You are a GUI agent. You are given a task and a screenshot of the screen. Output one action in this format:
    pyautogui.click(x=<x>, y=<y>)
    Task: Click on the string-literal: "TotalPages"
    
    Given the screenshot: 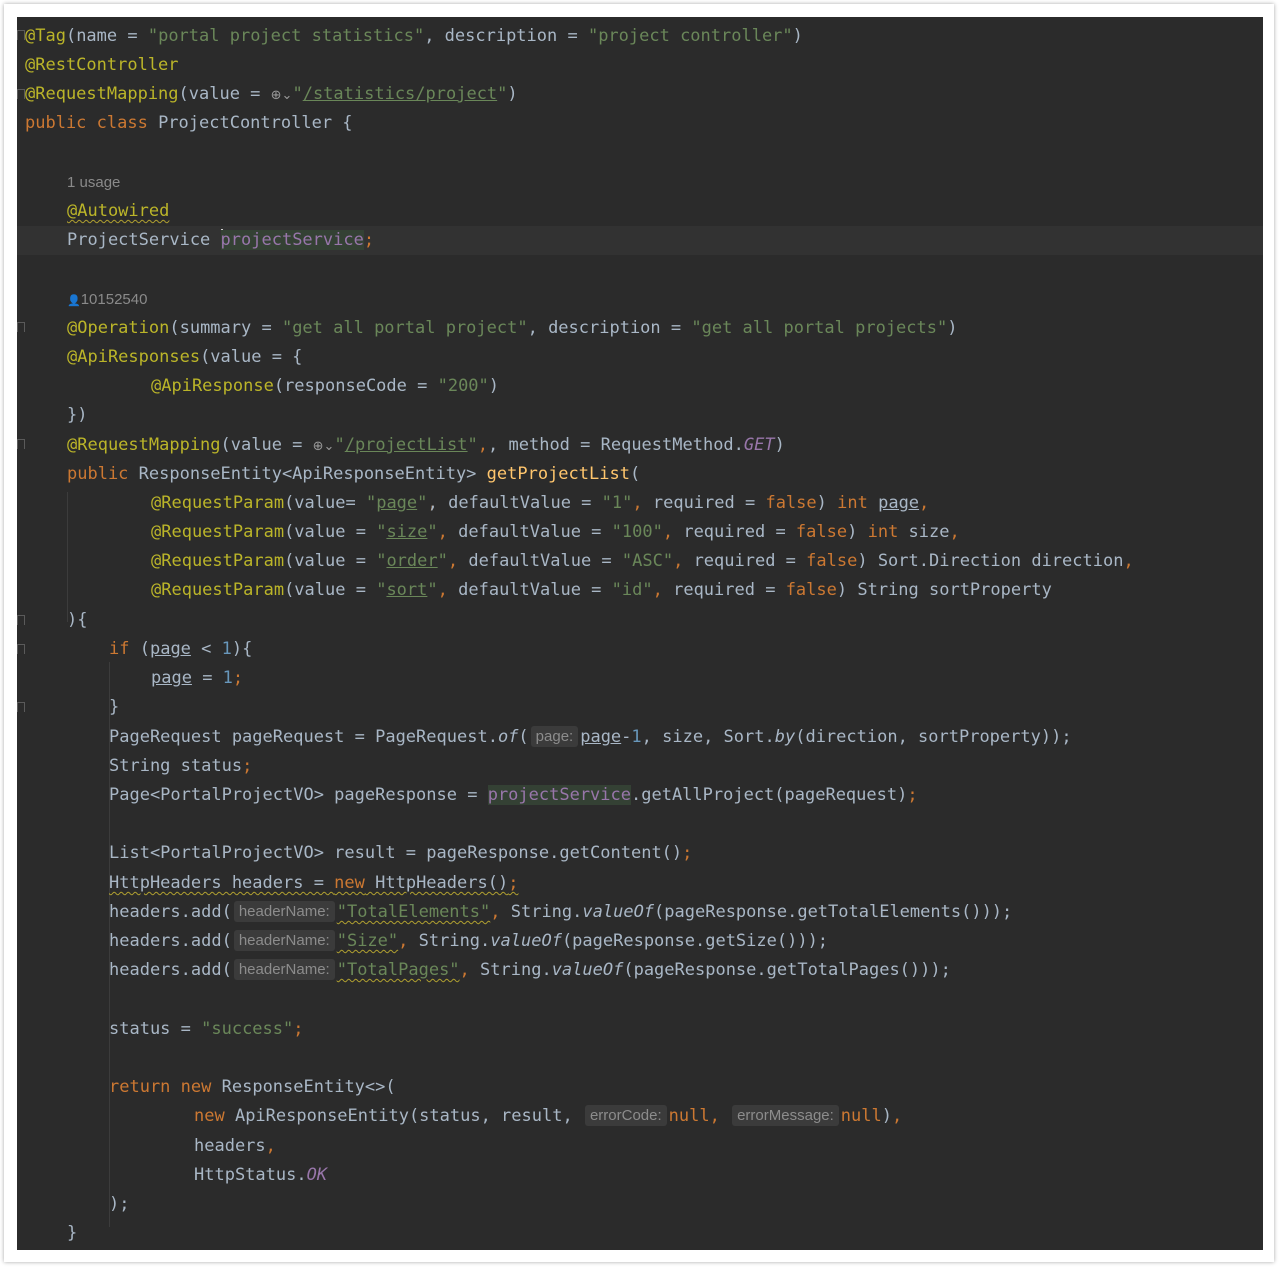 What is the action you would take?
    pyautogui.click(x=398, y=970)
    